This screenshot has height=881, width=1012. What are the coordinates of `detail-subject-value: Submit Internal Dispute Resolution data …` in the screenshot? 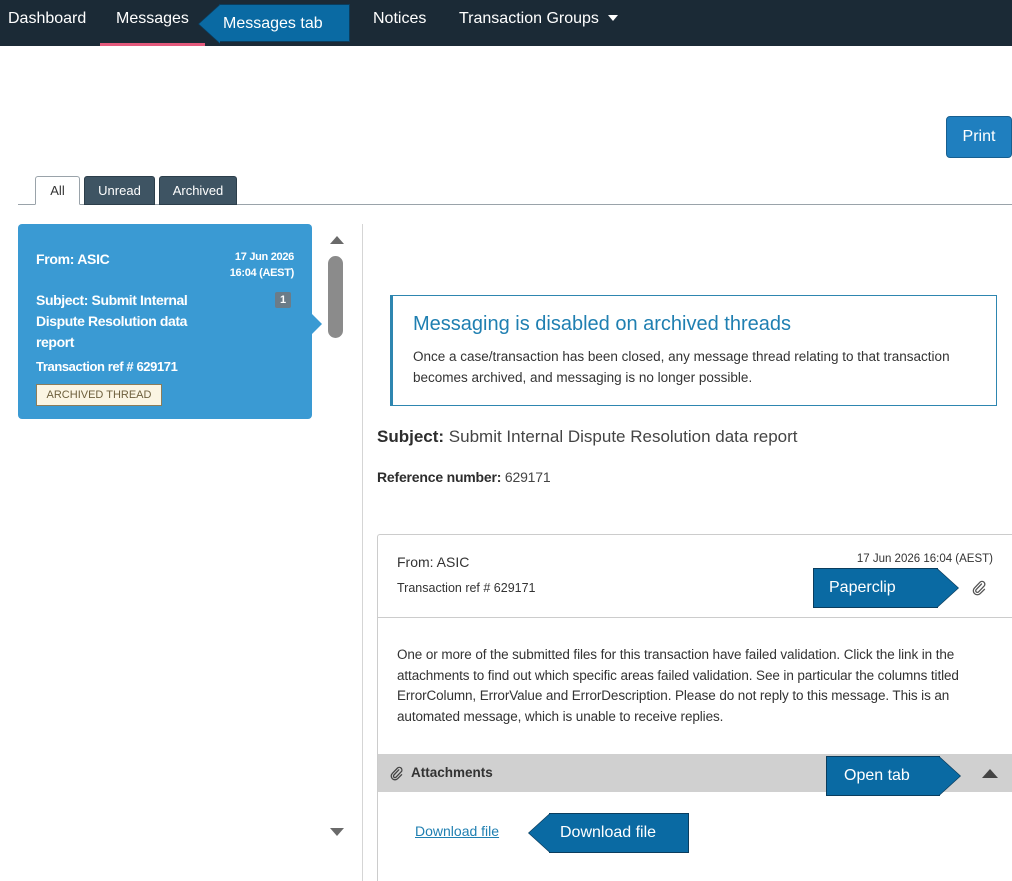 It's located at (623, 436).